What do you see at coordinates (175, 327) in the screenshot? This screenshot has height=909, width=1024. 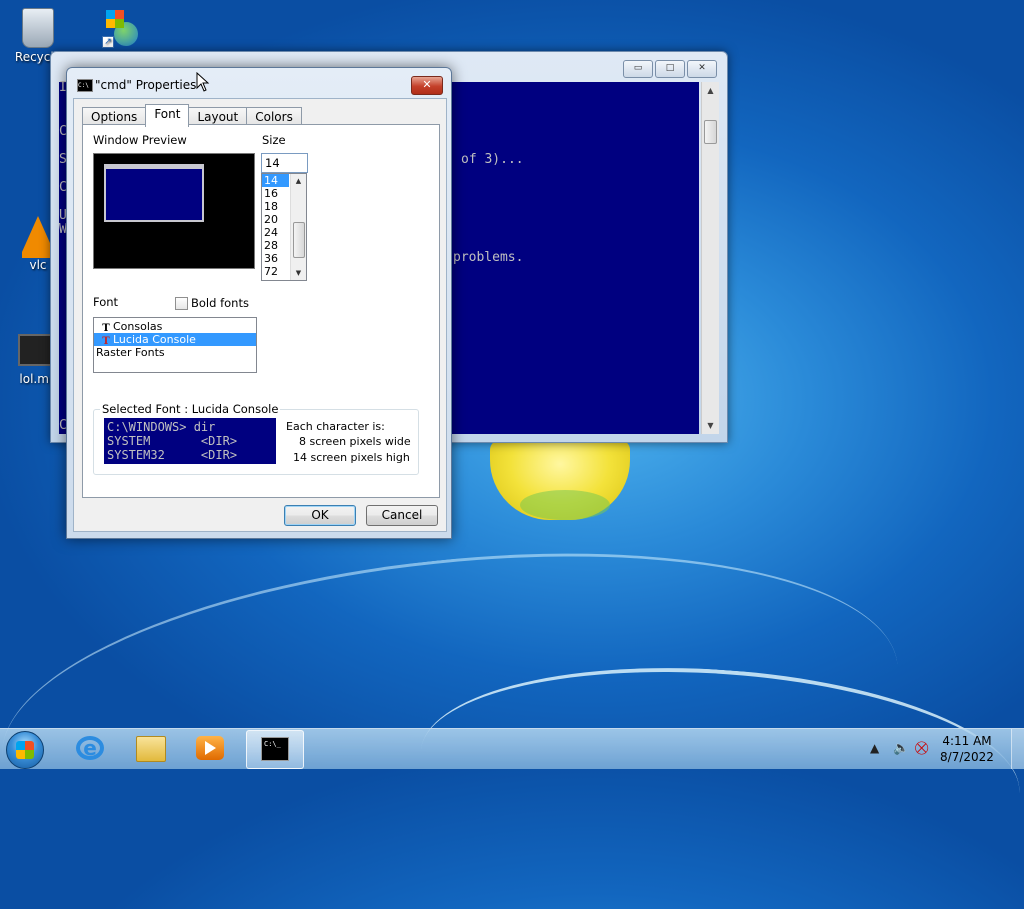 I see `font-option: T Consolas` at bounding box center [175, 327].